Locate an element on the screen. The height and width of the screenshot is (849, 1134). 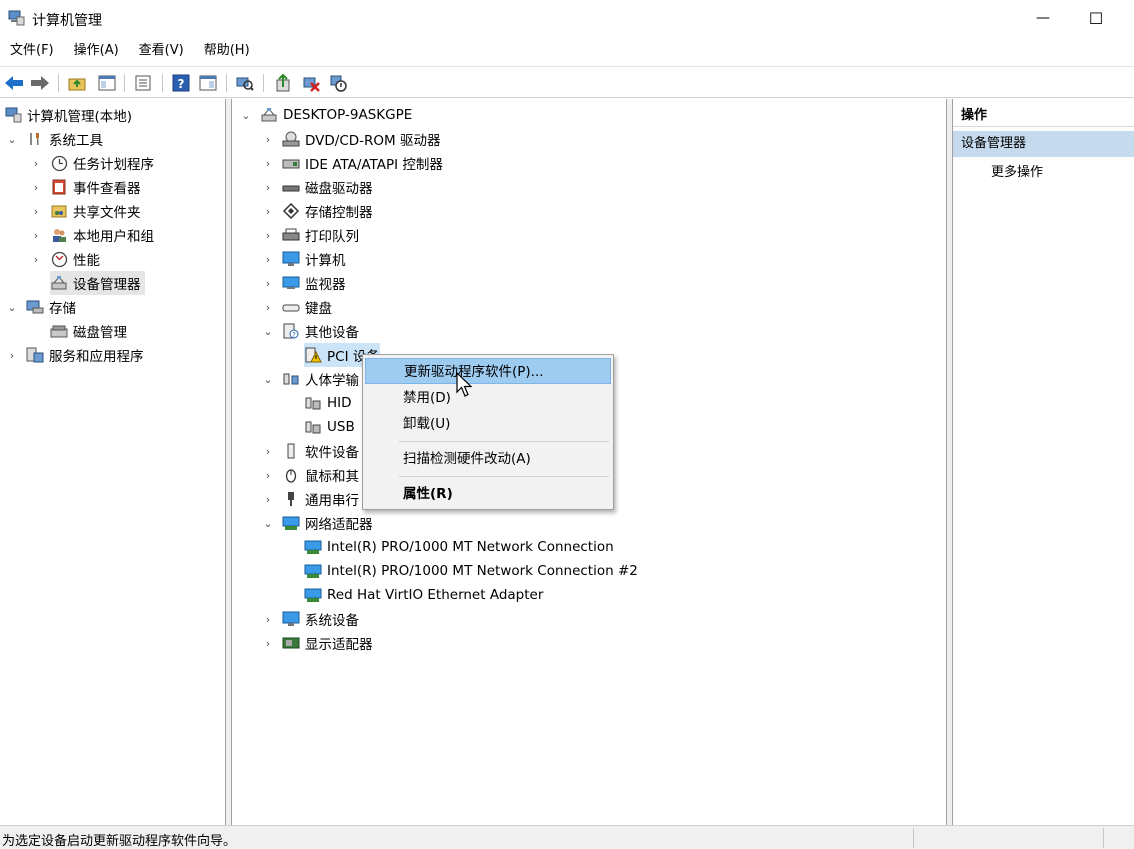
menu-properties: 属性(R) is located at coordinates (488, 494).